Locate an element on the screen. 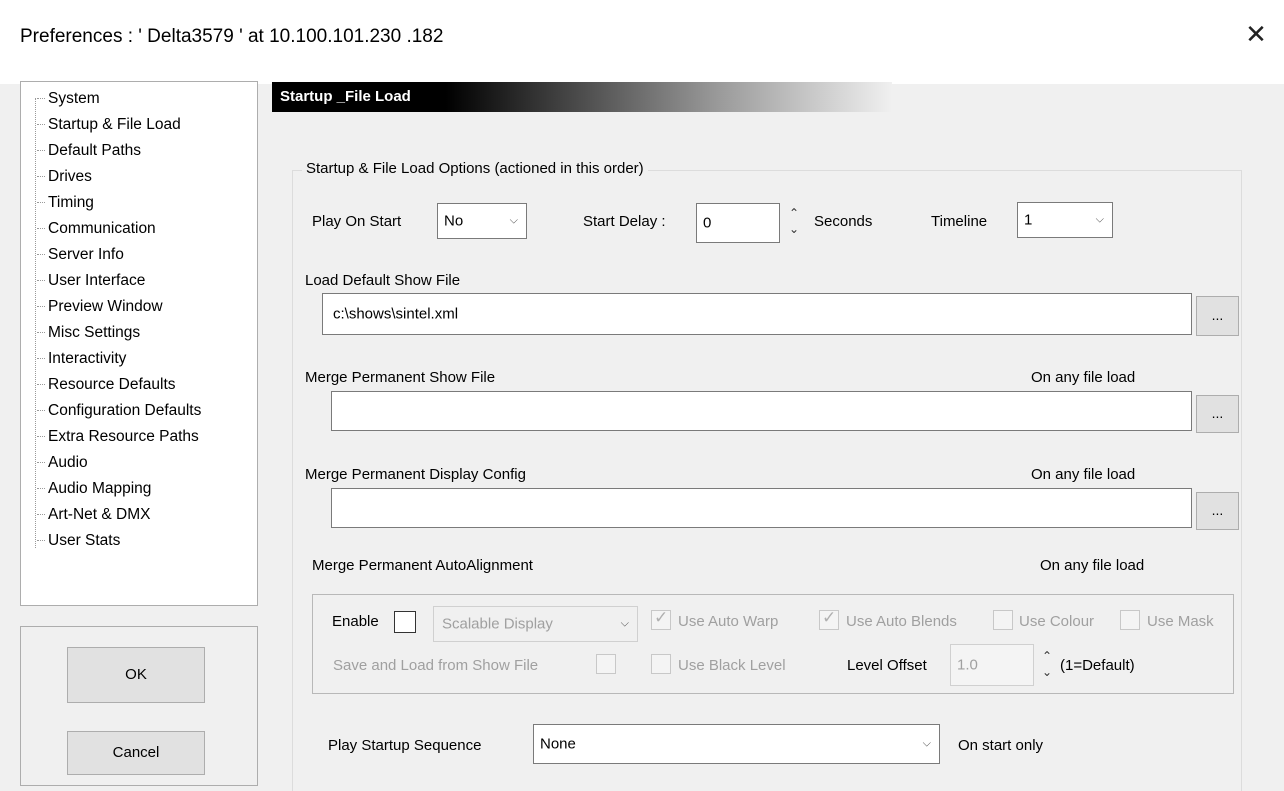 Image resolution: width=1284 pixels, height=791 pixels. tree-item-label: Interactivity is located at coordinates (87, 358).